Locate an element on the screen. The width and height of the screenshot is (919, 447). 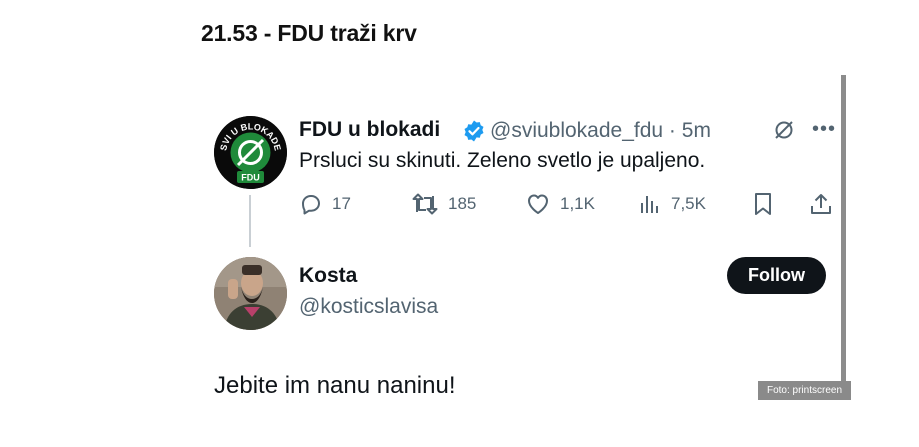
reply-count: 17 is located at coordinates (341, 203).